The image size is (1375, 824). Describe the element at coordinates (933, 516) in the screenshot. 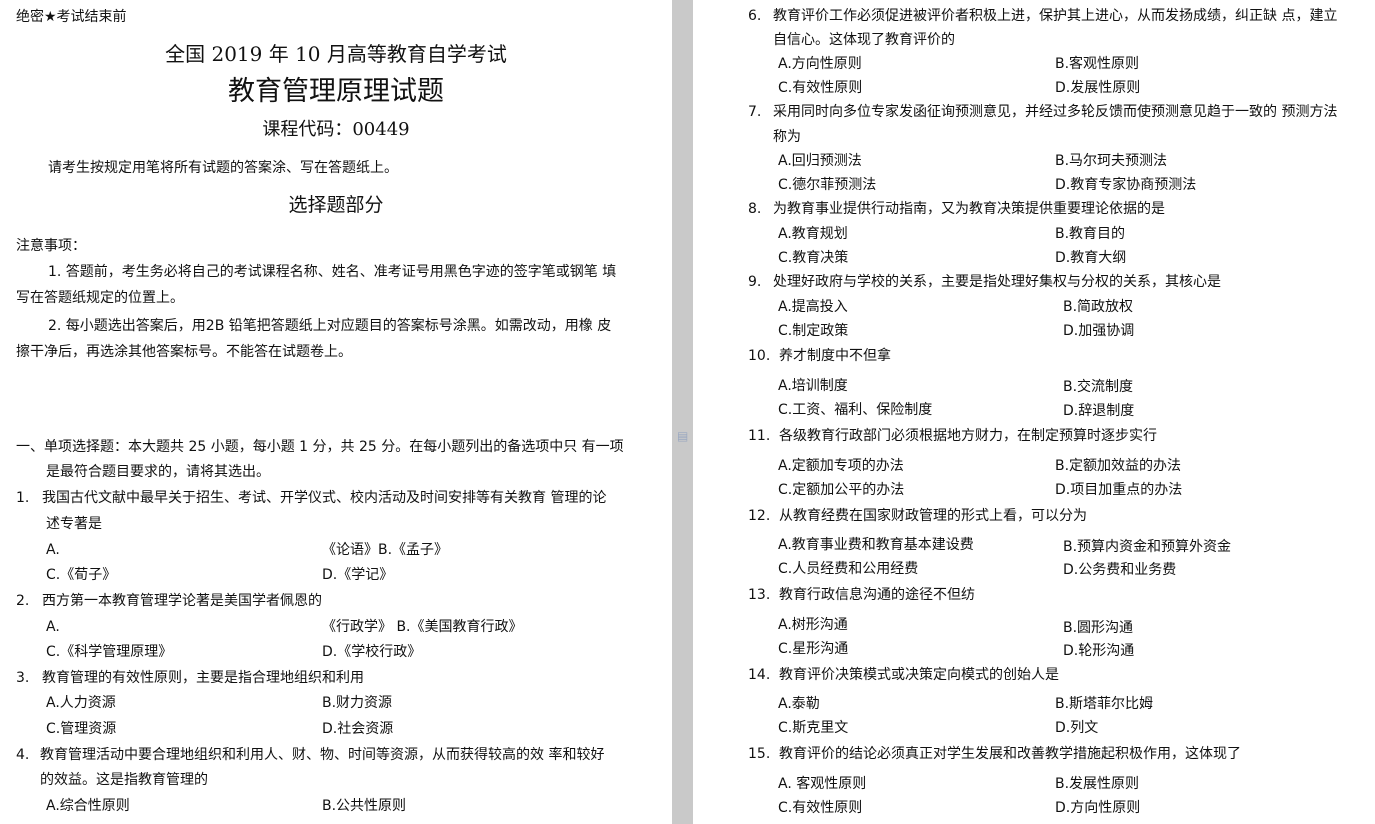

I see `q12-stem-line-1: 从教育经费在国家财政管理的形式上看，可以分为` at that location.